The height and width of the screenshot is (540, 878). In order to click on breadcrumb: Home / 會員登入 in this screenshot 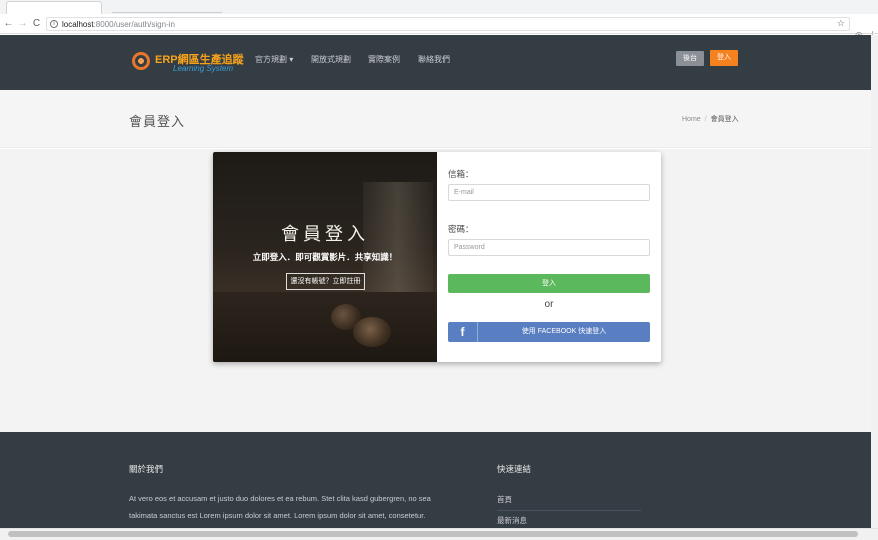, I will do `click(710, 119)`.